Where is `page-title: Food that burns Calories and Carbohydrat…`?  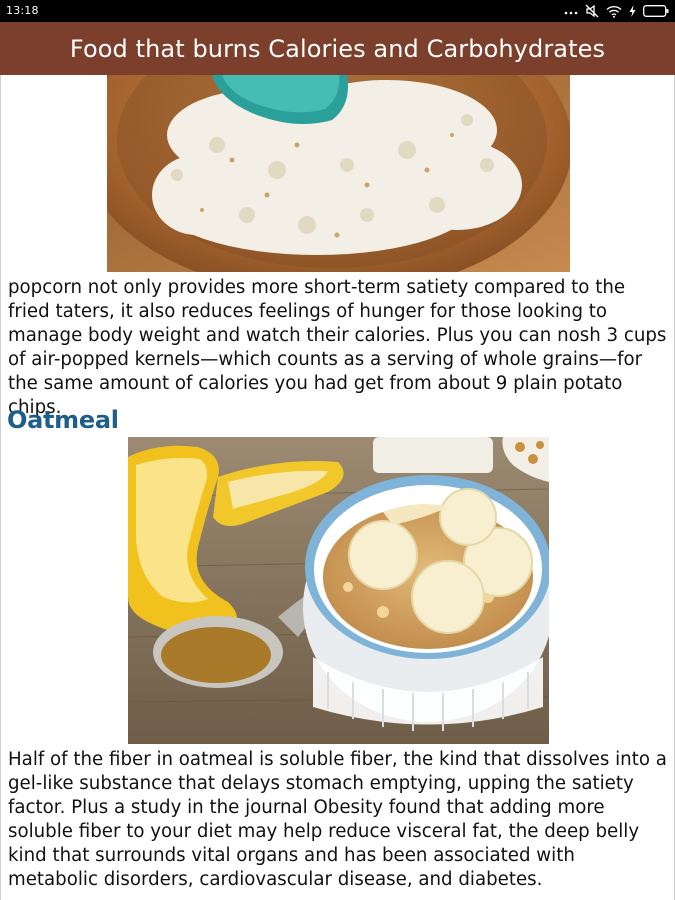 page-title: Food that burns Calories and Carbohydrat… is located at coordinates (337, 48).